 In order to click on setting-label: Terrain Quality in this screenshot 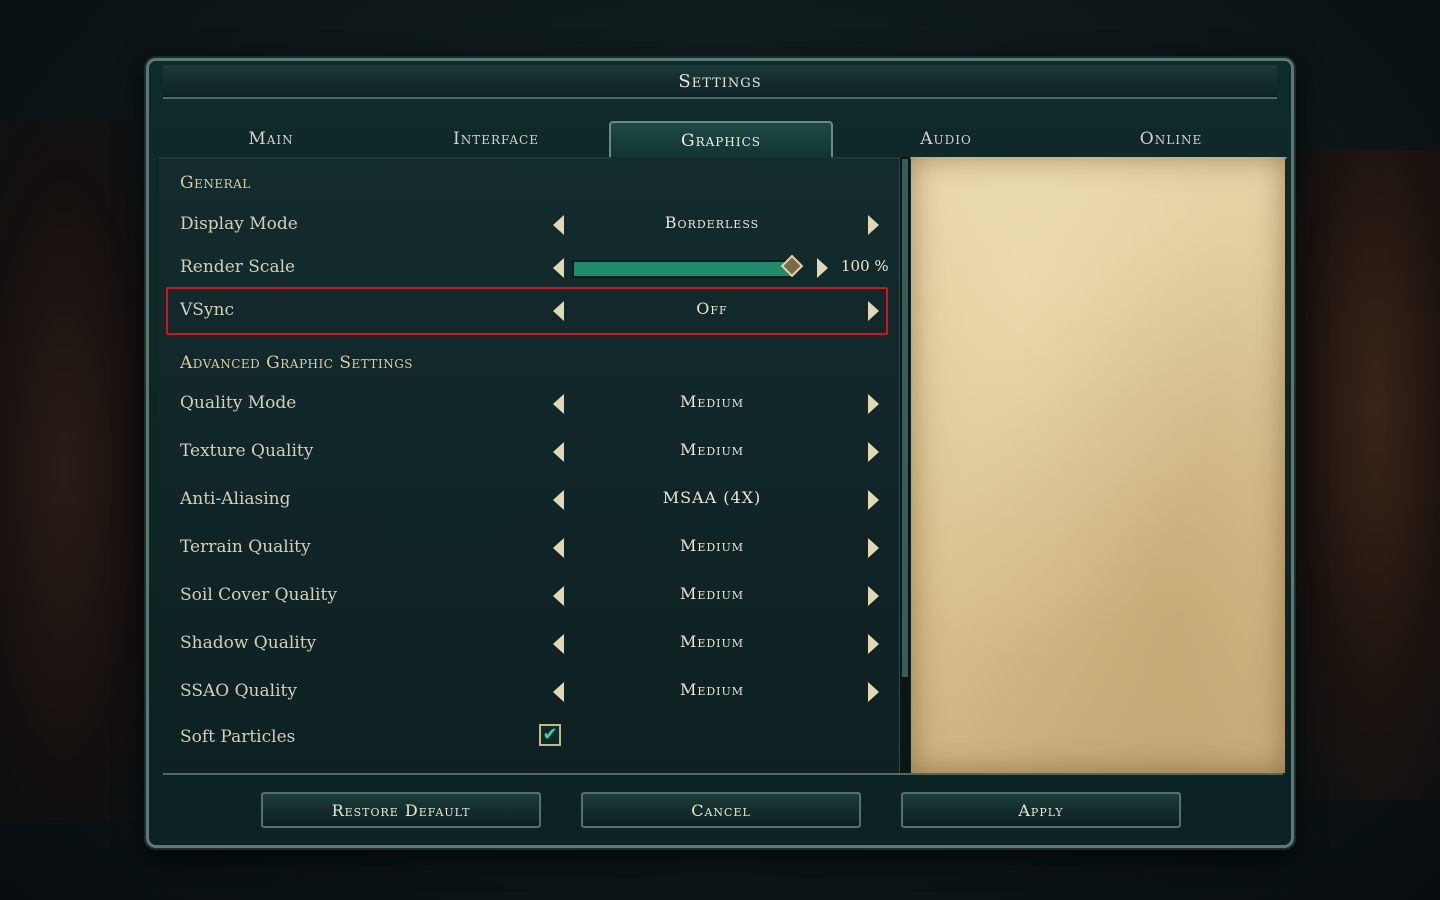, I will do `click(245, 547)`.